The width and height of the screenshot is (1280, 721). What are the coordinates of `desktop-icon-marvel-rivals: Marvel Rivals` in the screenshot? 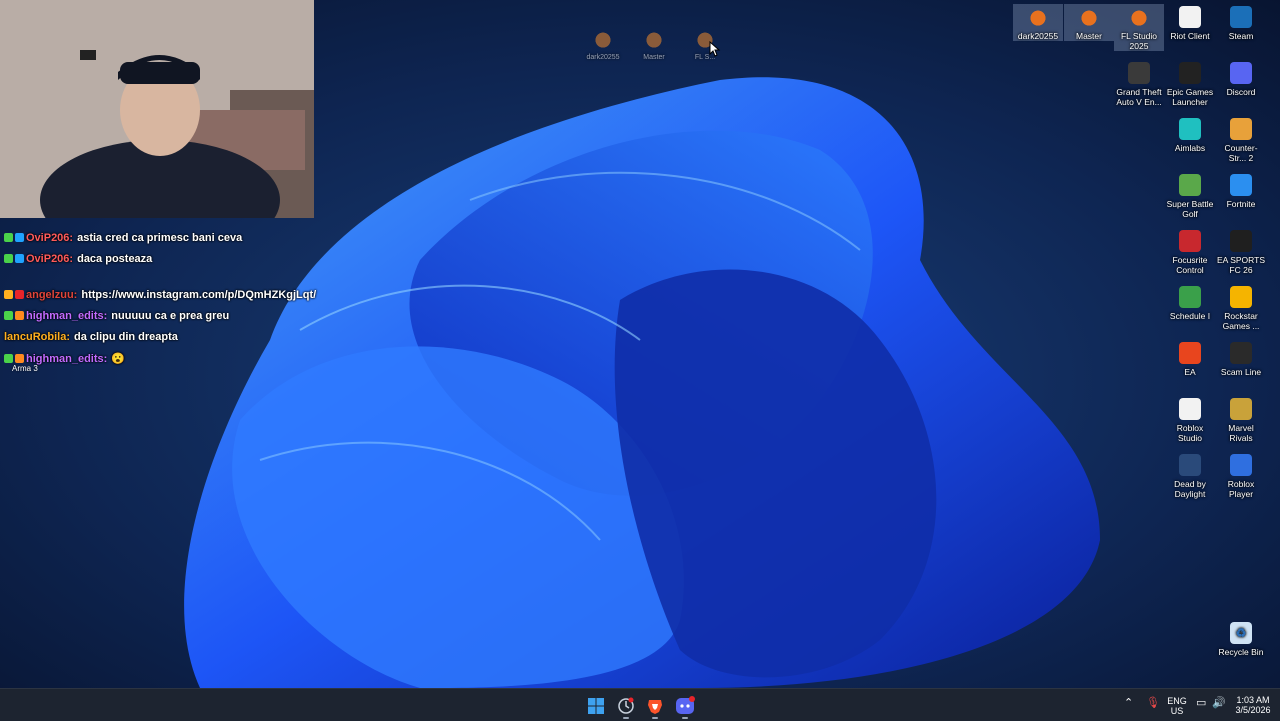 It's located at (1241, 419).